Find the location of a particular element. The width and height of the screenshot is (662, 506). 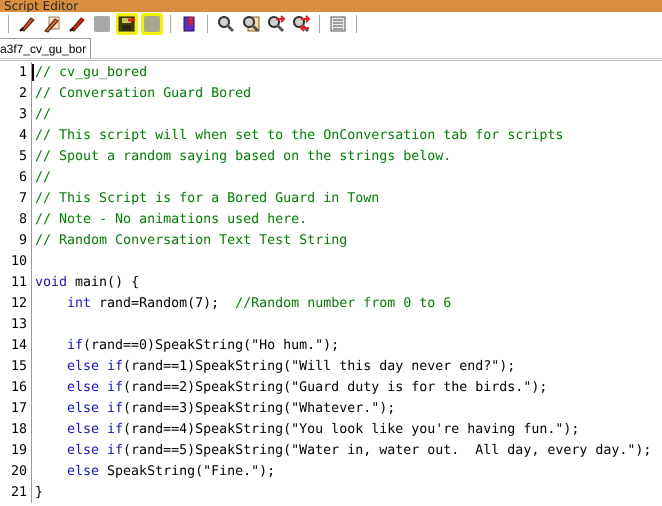

line-number: 20 is located at coordinates (16, 471).